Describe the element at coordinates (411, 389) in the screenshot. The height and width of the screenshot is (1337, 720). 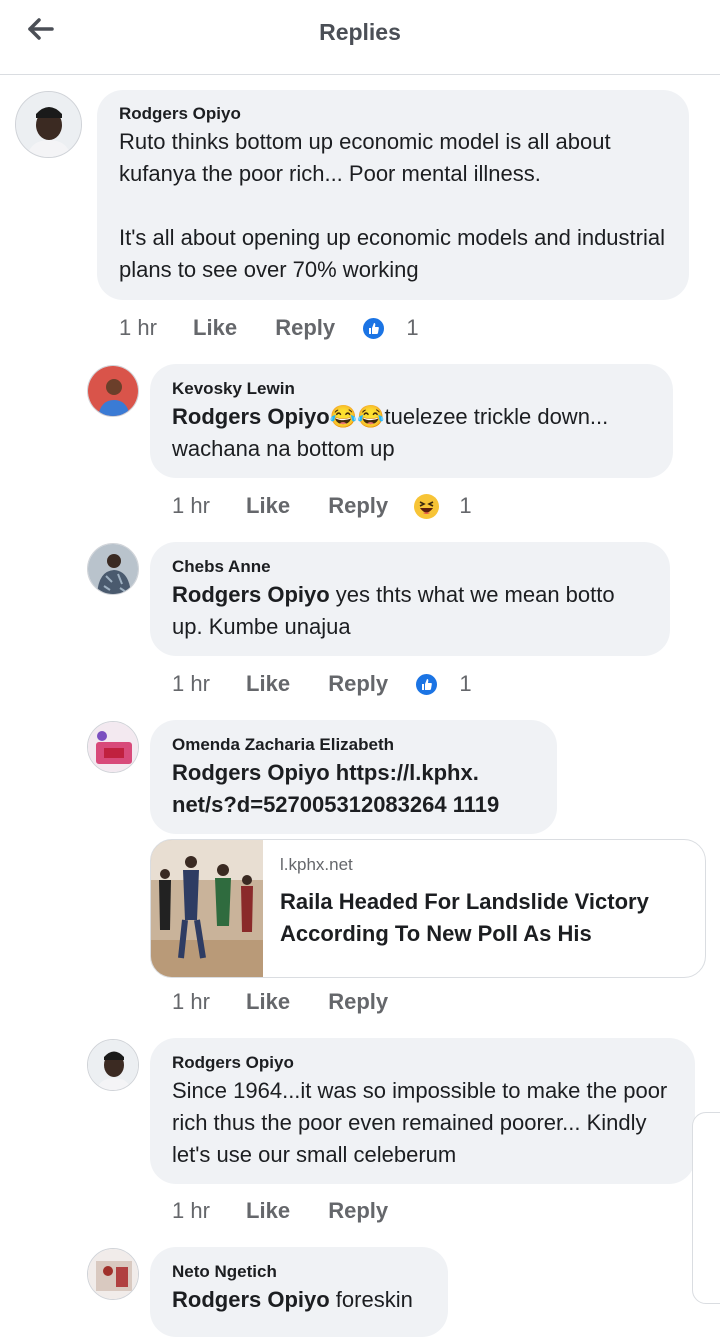
I see `comment-author: Kevosky Lewin` at that location.